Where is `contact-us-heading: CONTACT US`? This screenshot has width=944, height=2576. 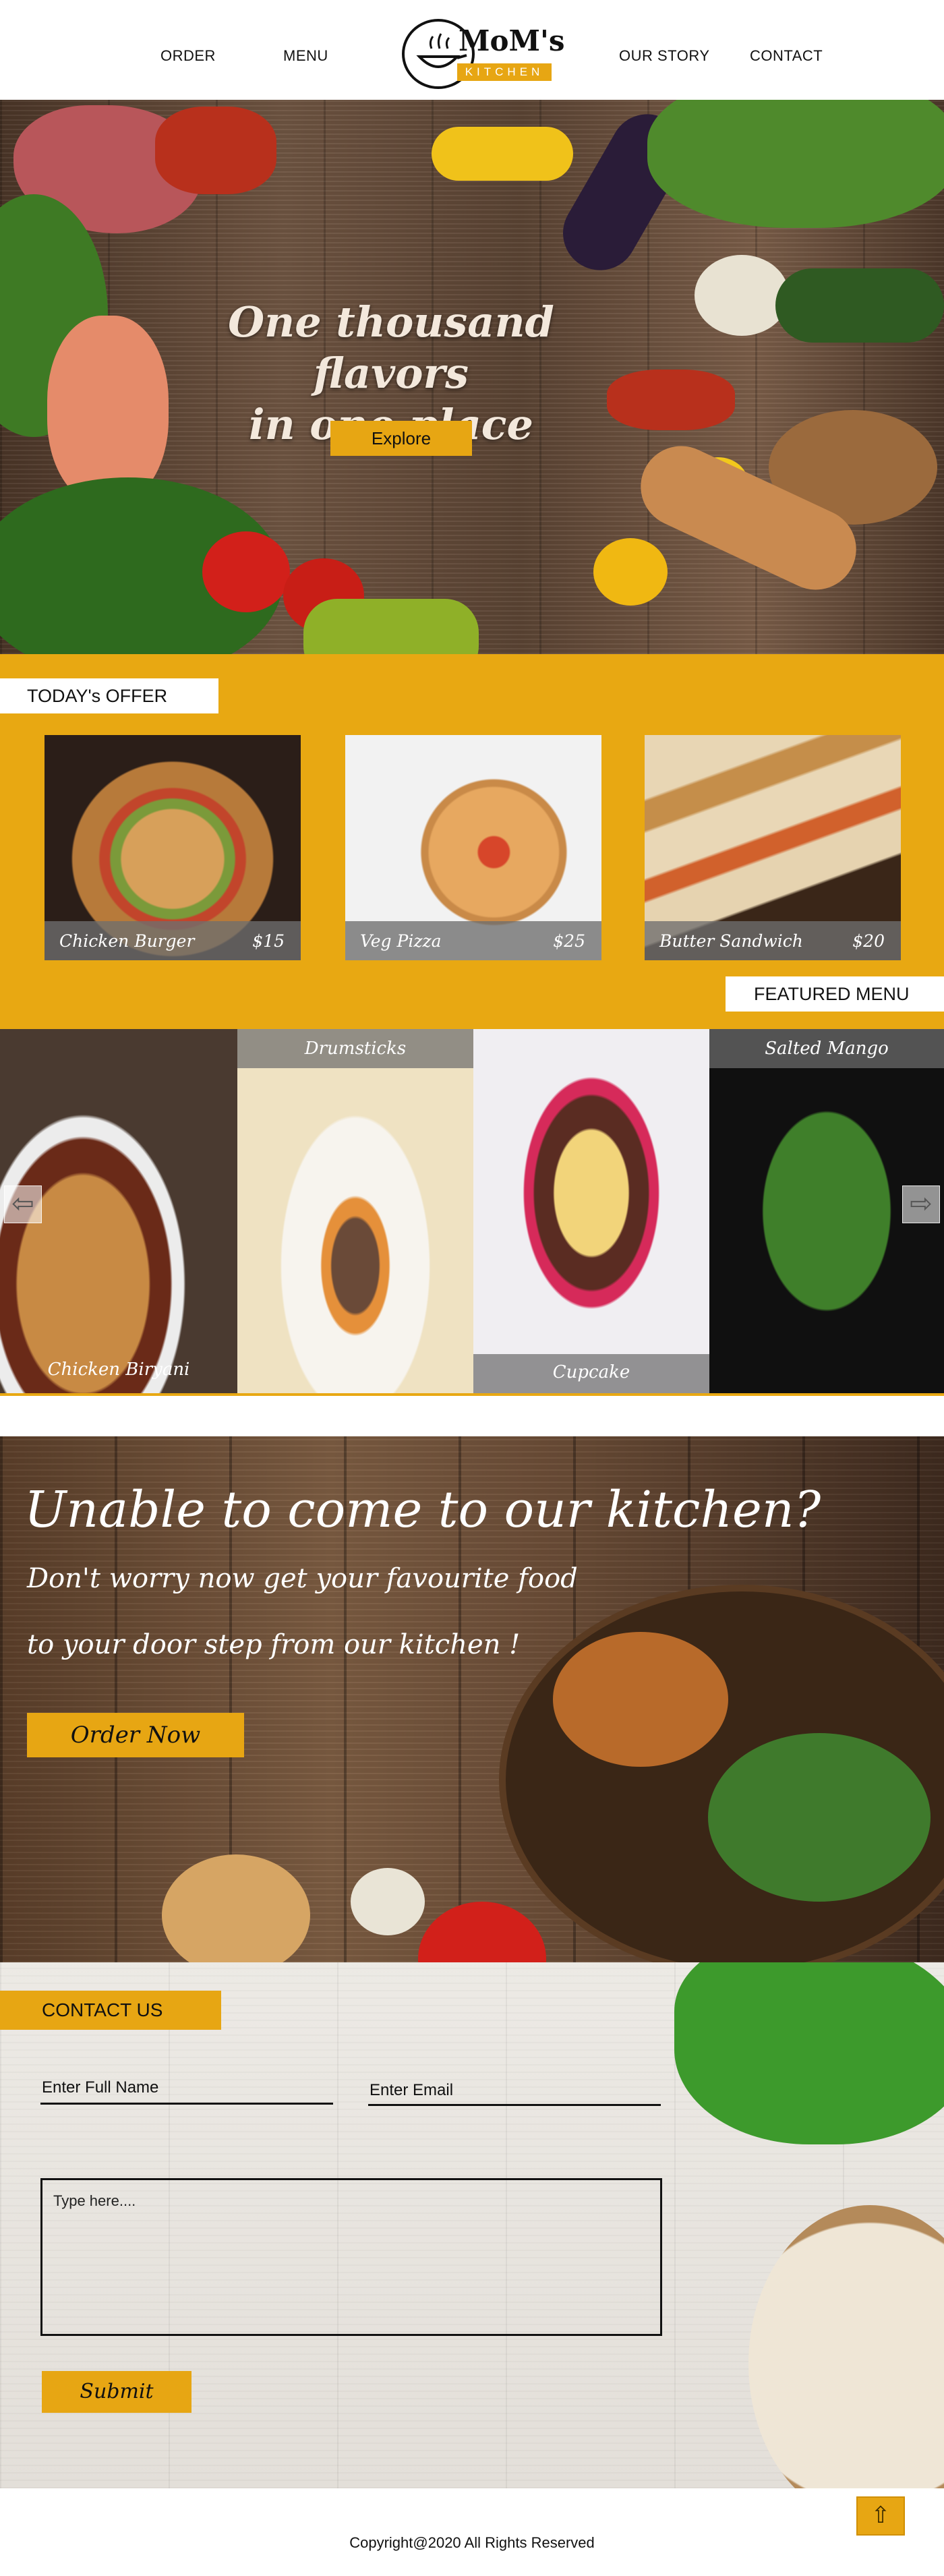 contact-us-heading: CONTACT US is located at coordinates (110, 2011).